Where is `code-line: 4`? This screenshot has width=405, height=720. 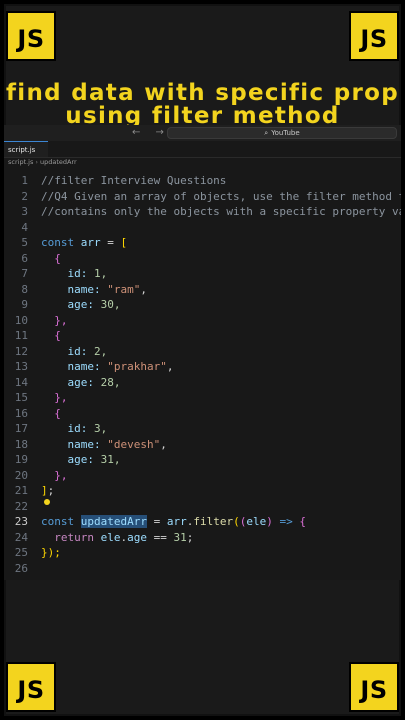
code-line: 4 is located at coordinates (202, 228).